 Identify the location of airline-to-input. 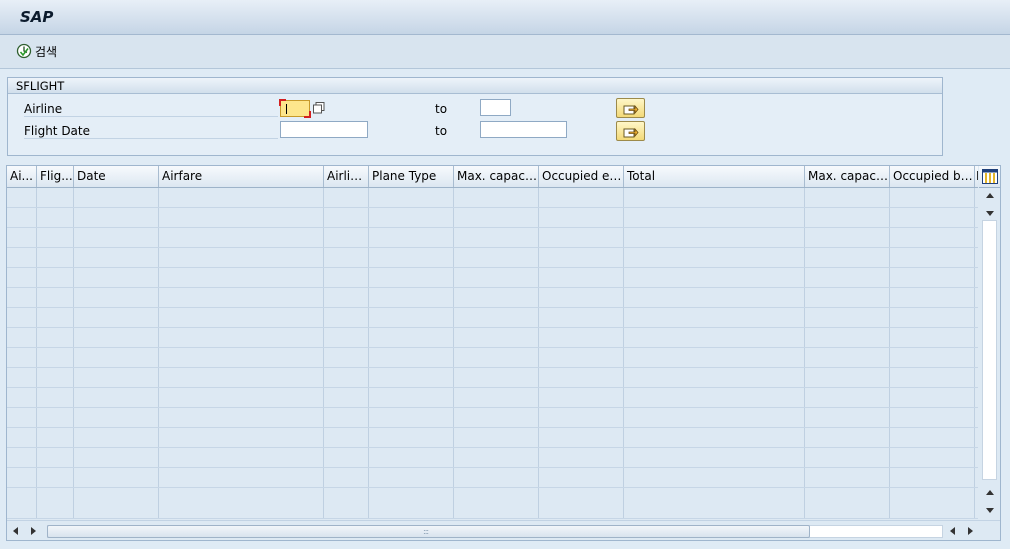
(495, 107).